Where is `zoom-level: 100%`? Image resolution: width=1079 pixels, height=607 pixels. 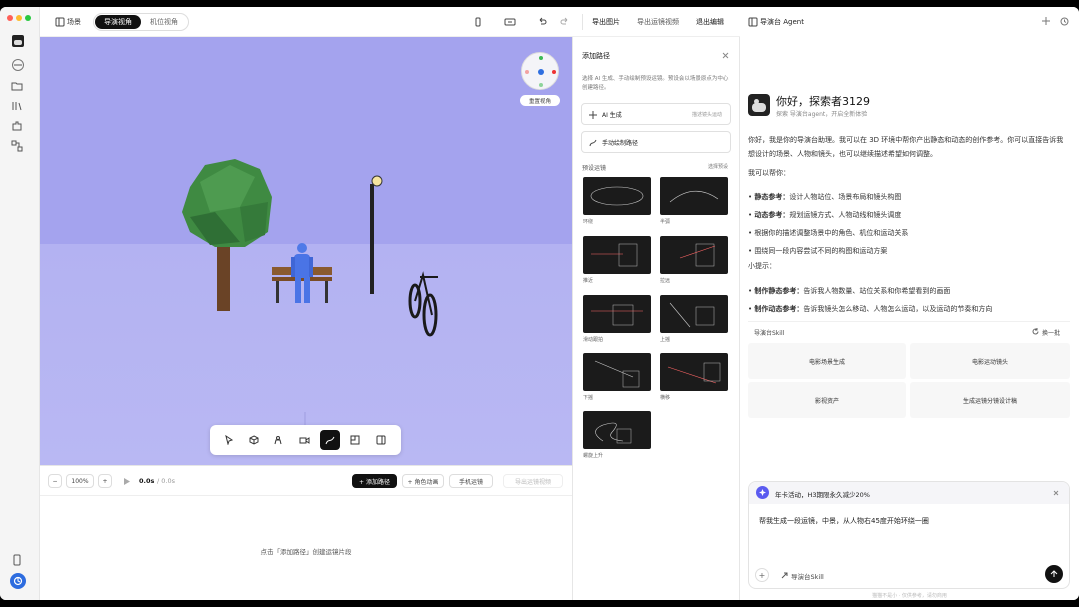
zoom-level: 100% is located at coordinates (80, 481).